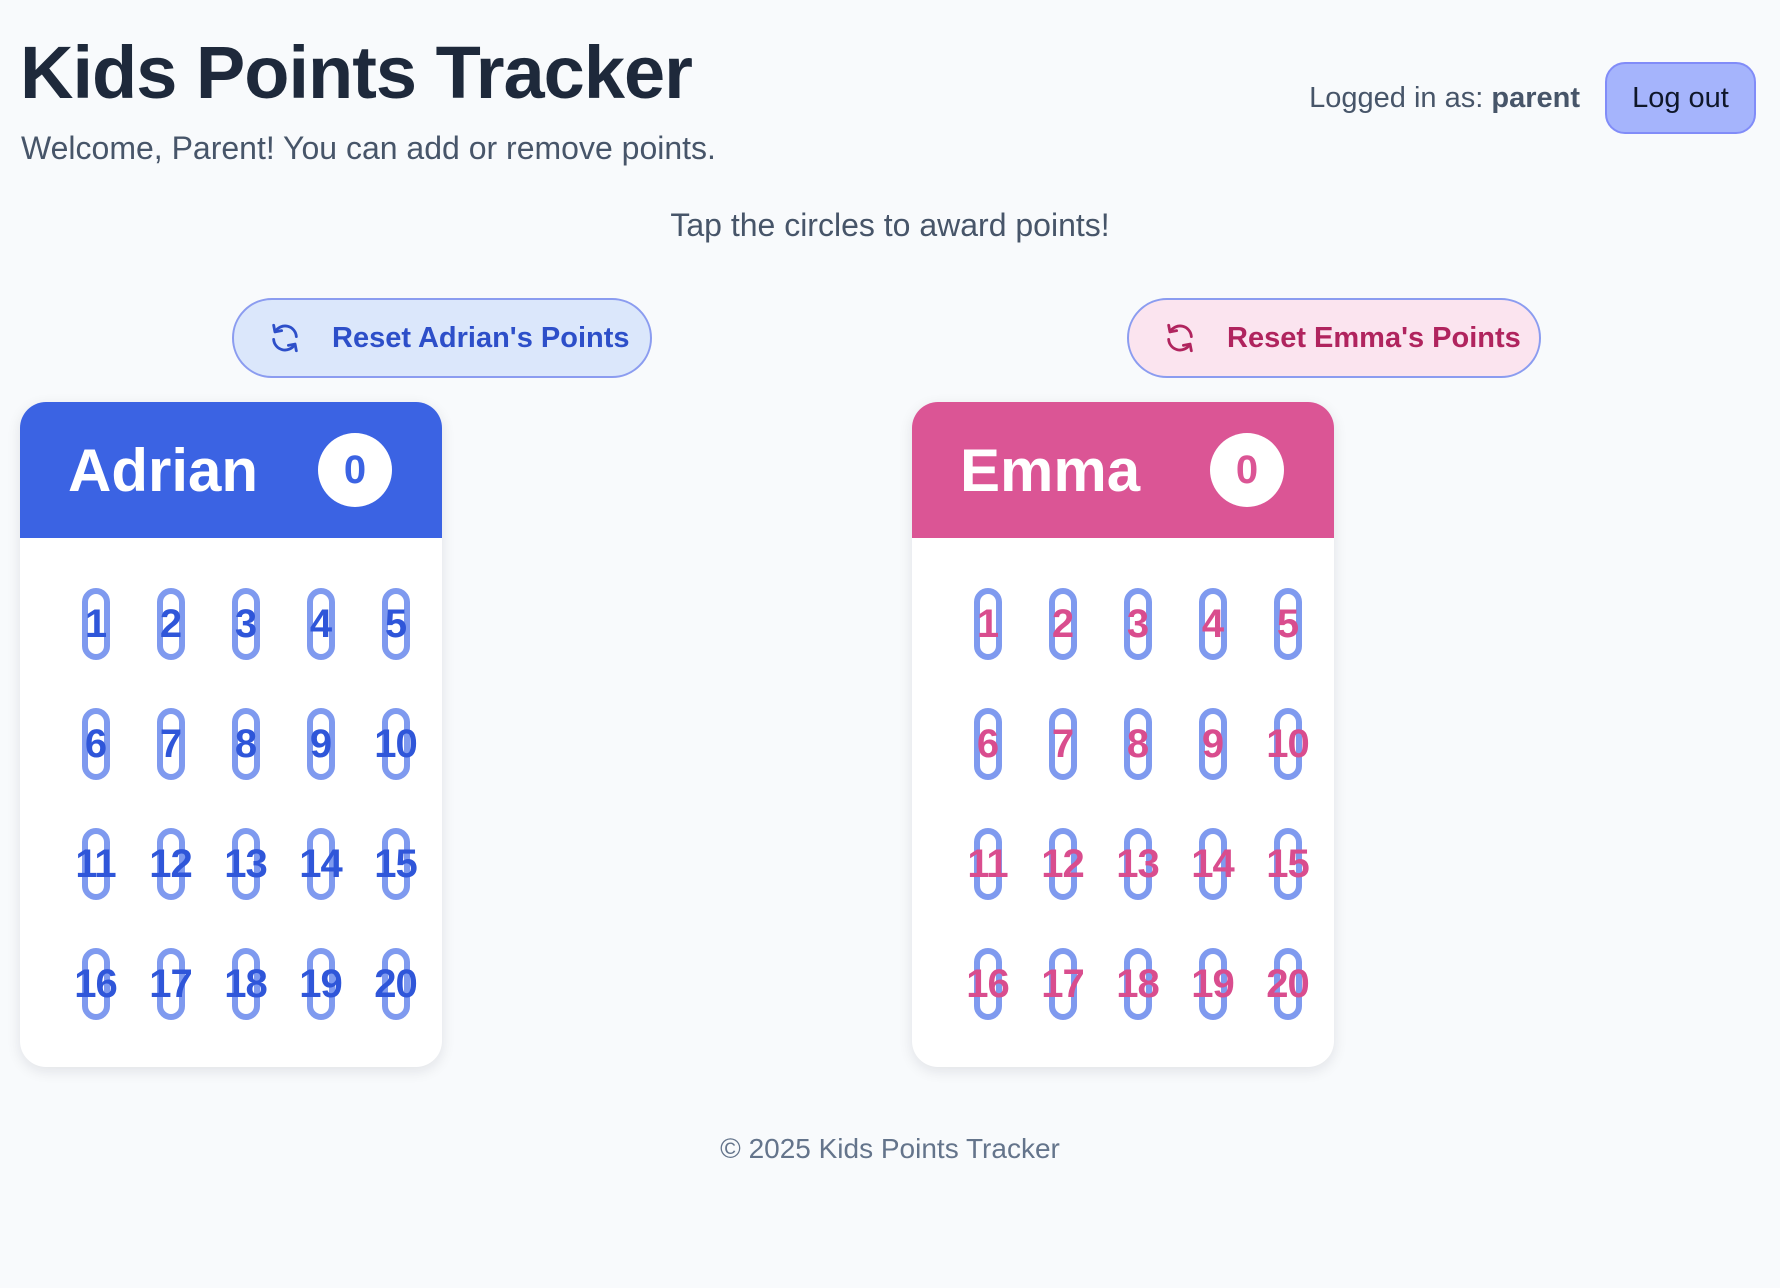 This screenshot has width=1780, height=1288. Describe the element at coordinates (1374, 337) in the screenshot. I see `reset-emma-label: Reset Emma's Points` at that location.